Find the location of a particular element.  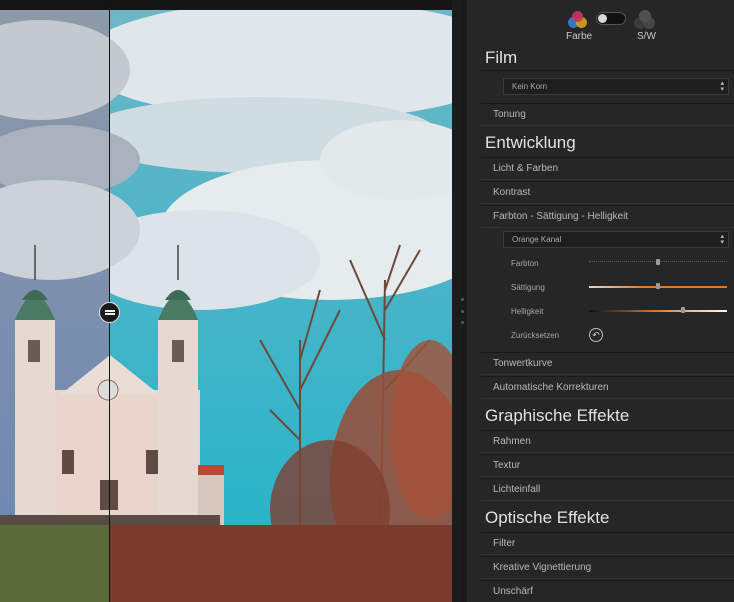

item-label: Licht & Farben is located at coordinates (526, 168).